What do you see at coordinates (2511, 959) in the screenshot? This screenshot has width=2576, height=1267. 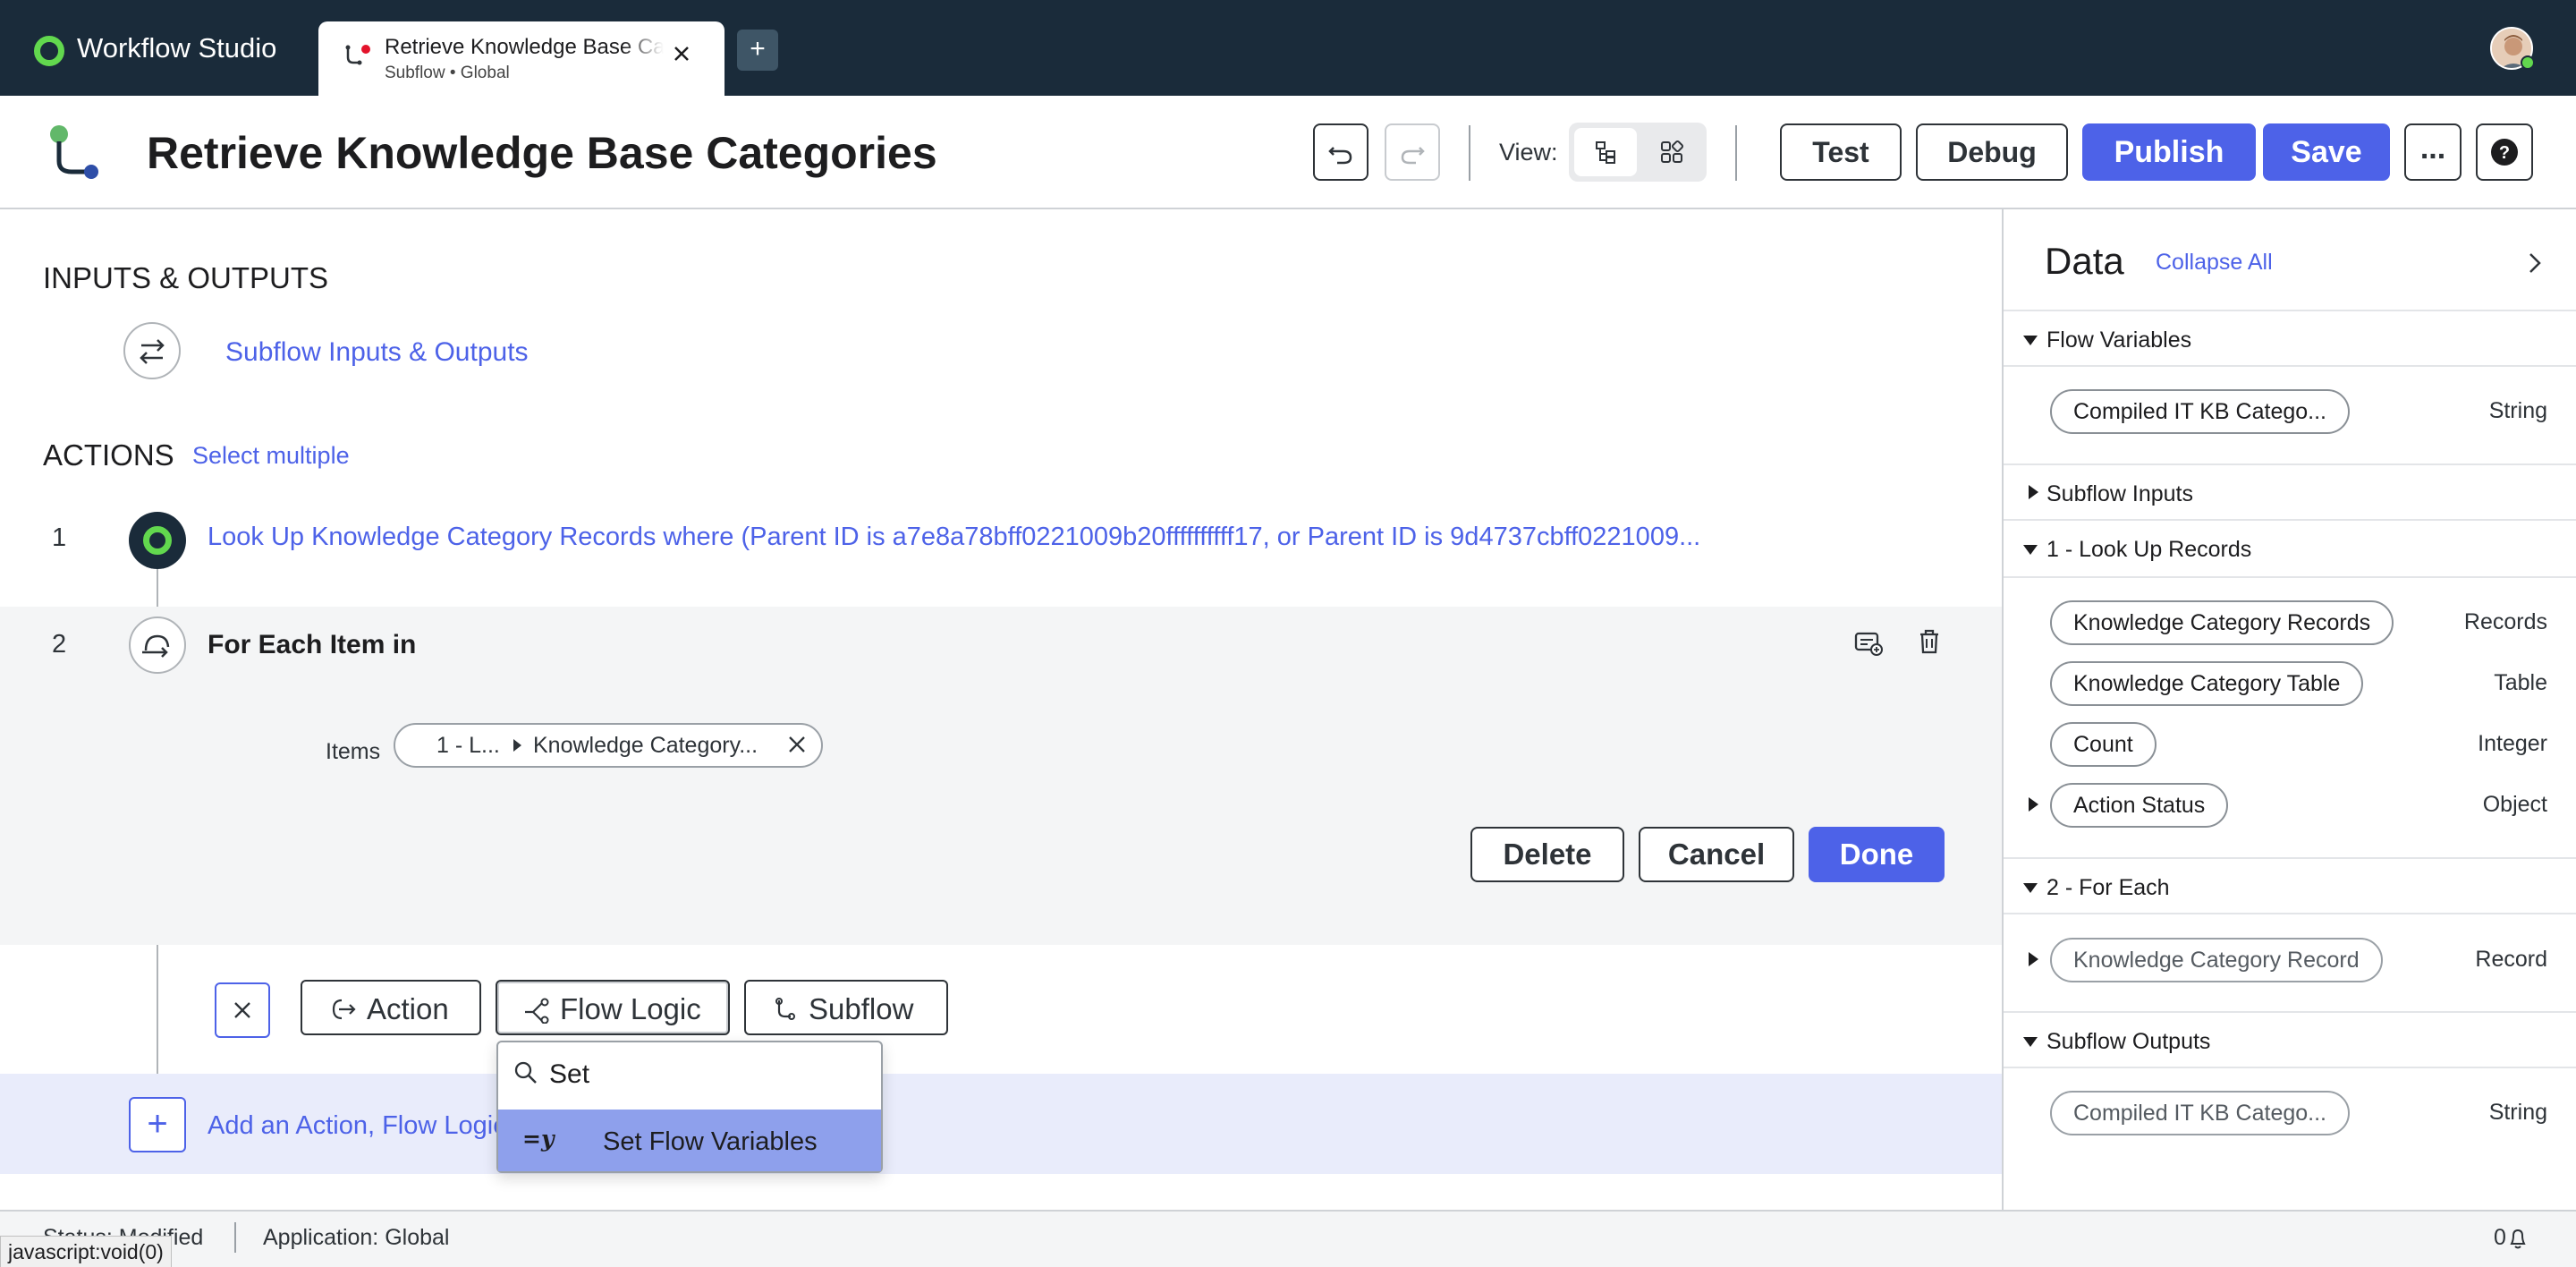 I see `data-type: Record` at bounding box center [2511, 959].